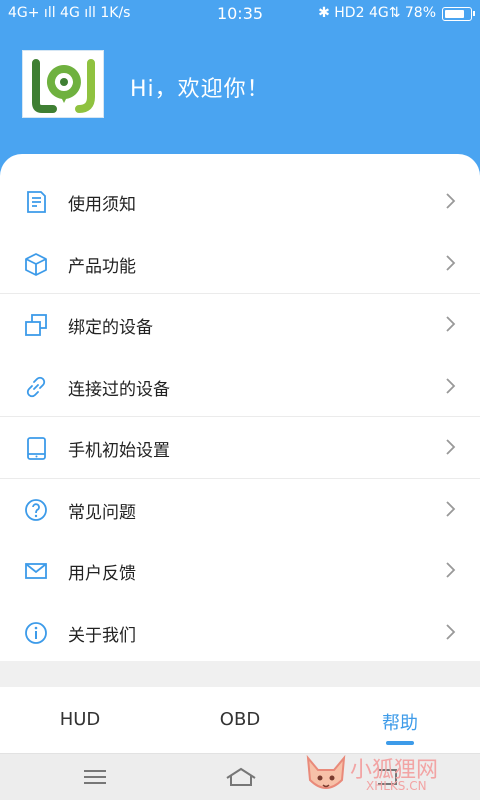  Describe the element at coordinates (240, 386) in the screenshot. I see `menu-item: 连接过的设备` at that location.